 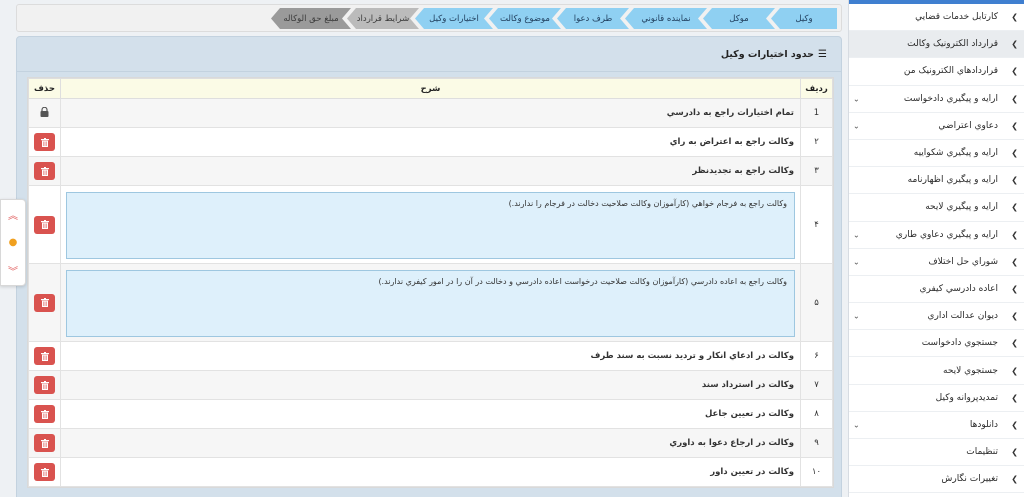 What do you see at coordinates (968, 125) in the screenshot?
I see `sidebar-item-label: دعاوي اعتراضي` at bounding box center [968, 125].